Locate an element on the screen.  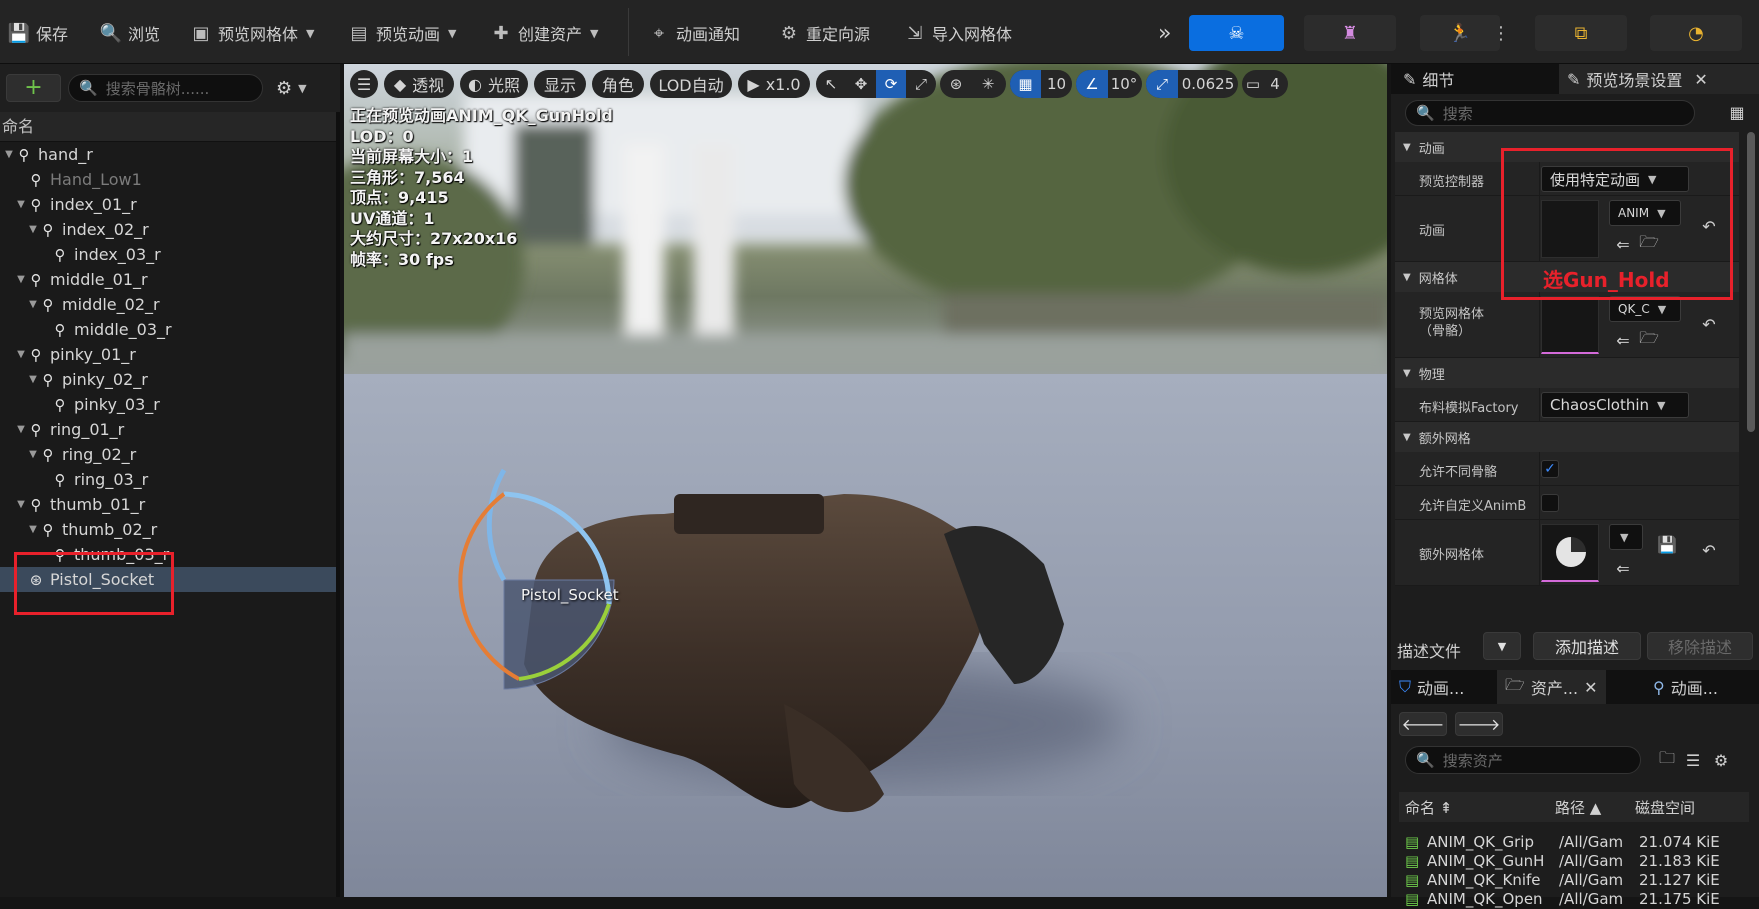
asset-row: ▤ ANIM_QK_GunH/All/Gam 21.183 KiE is located at coordinates (1570, 861).